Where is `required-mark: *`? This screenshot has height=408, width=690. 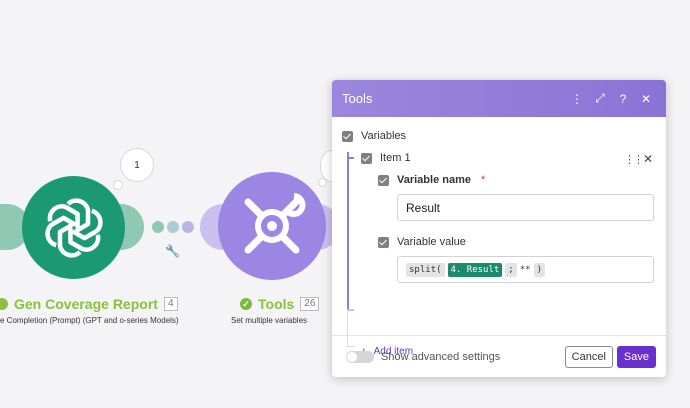
required-mark: * is located at coordinates (483, 180).